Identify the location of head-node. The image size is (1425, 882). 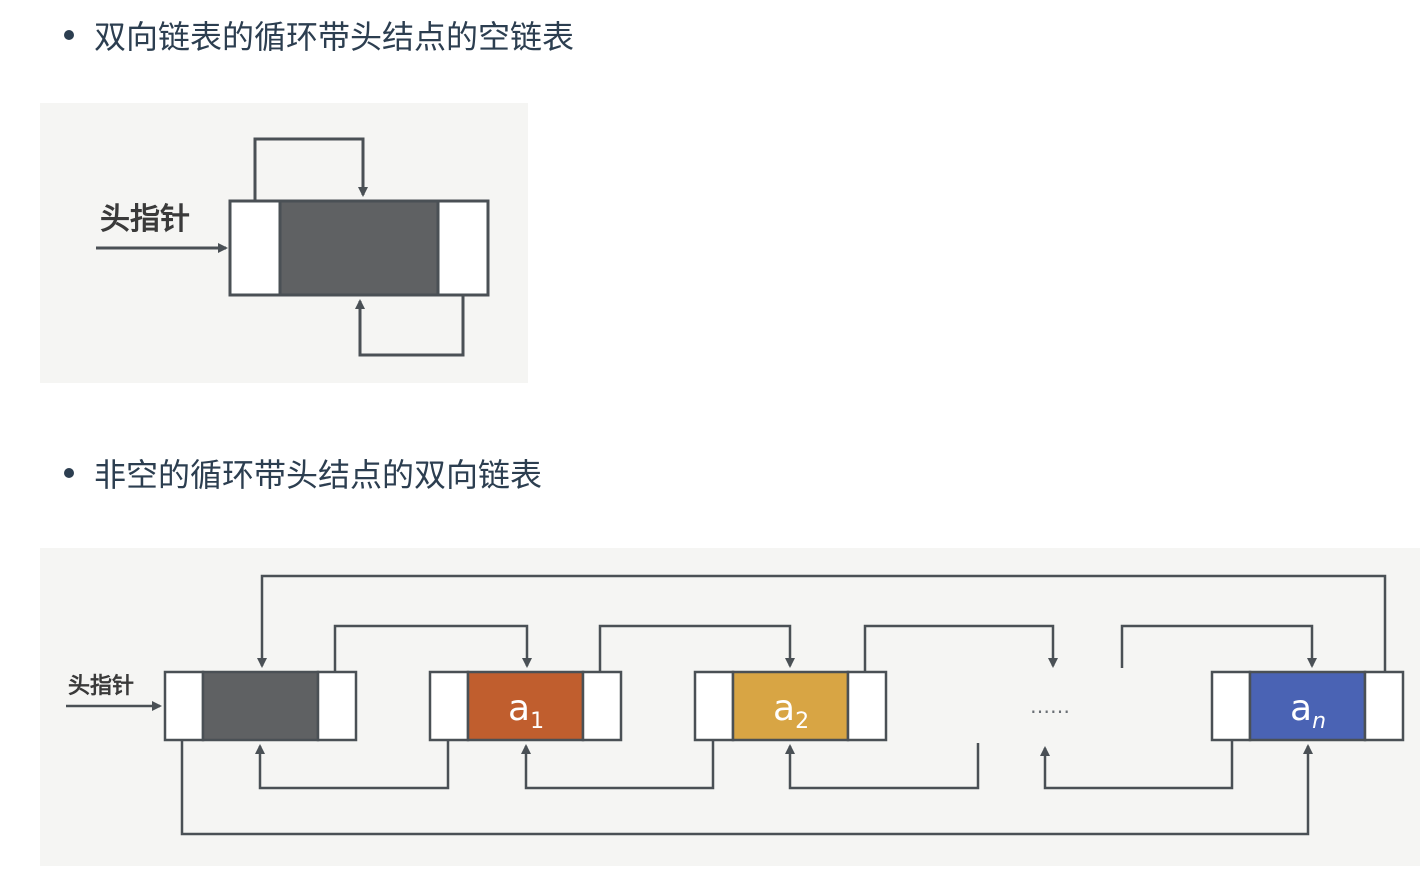
(260, 706).